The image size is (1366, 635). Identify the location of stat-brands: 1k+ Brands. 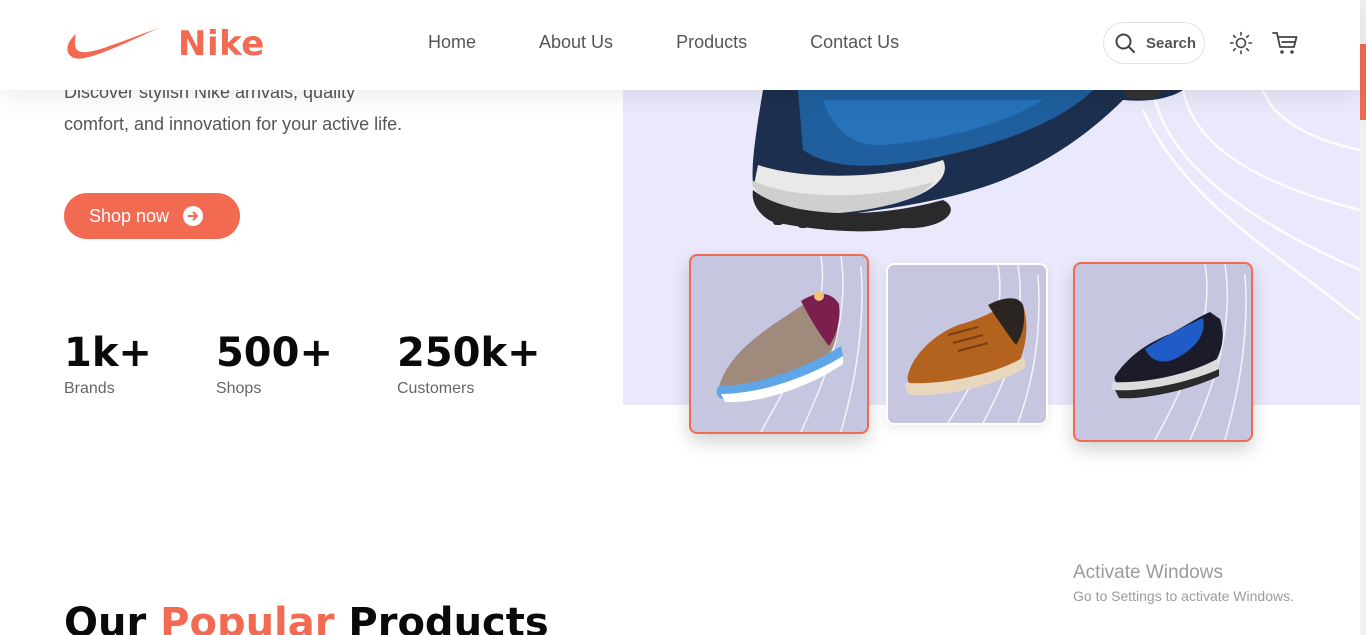
(108, 364).